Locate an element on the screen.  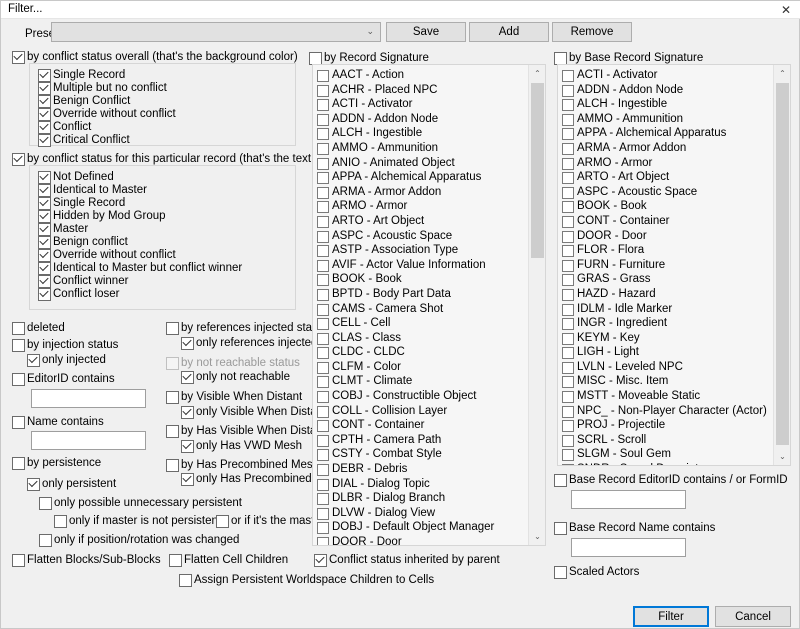
only-persistent-checkbox: only persistent is located at coordinates (71, 484).